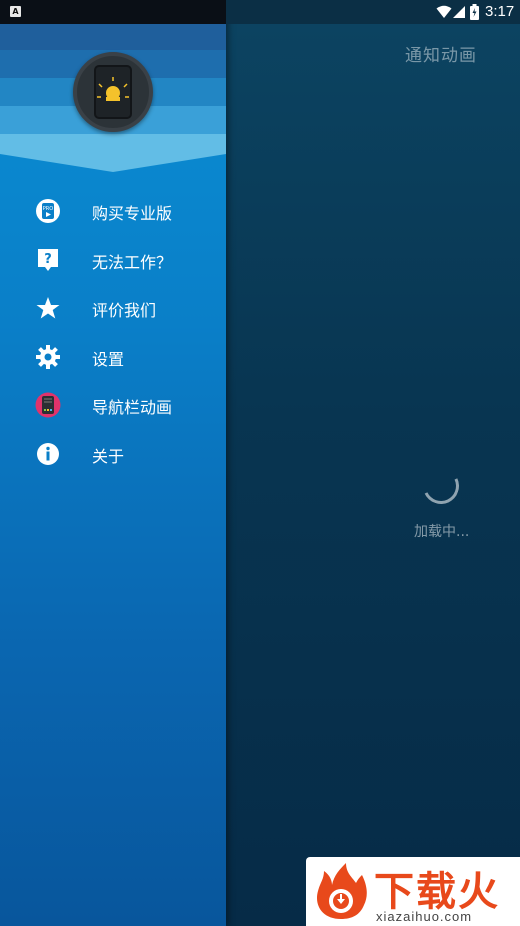 The image size is (520, 926). What do you see at coordinates (424, 916) in the screenshot?
I see `watermark-domain: xiazaihuo.com` at bounding box center [424, 916].